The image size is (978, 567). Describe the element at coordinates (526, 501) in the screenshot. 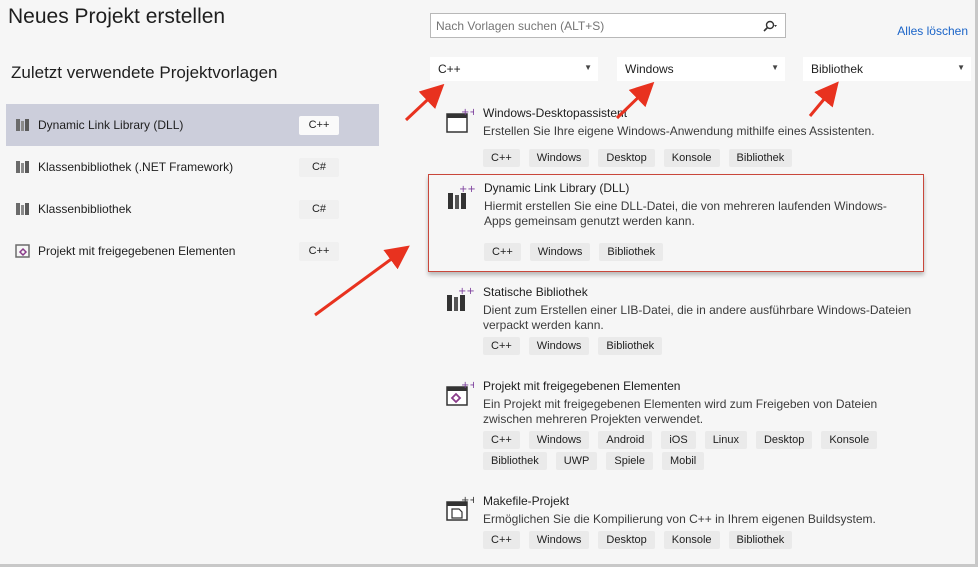

I see `template-name: Makefile-Projekt` at that location.